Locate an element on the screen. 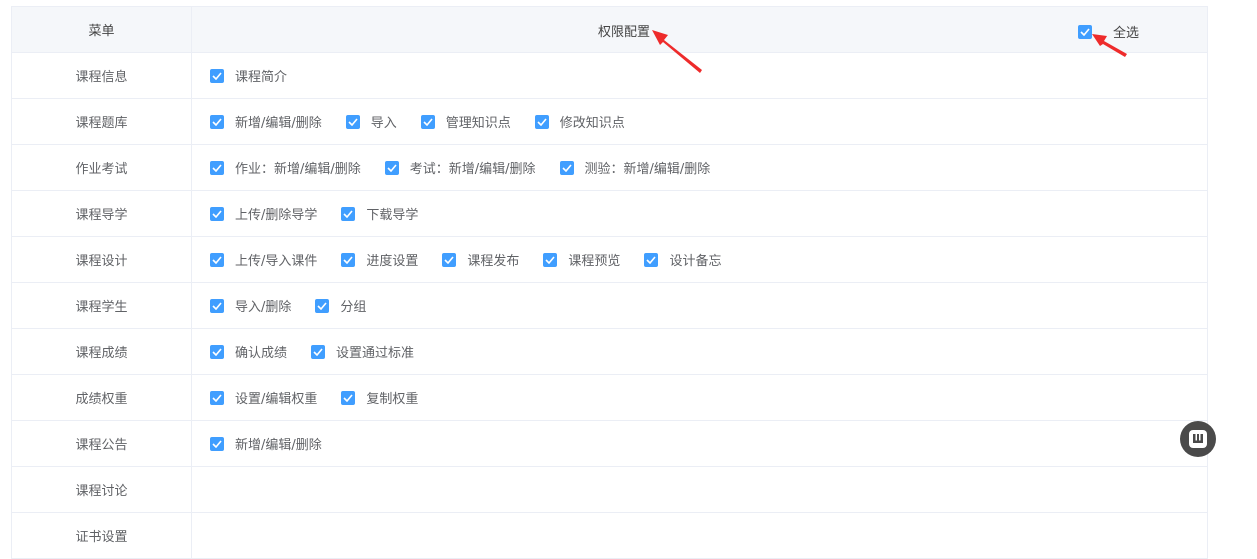  permission-label: 课程预览 is located at coordinates (594, 261).